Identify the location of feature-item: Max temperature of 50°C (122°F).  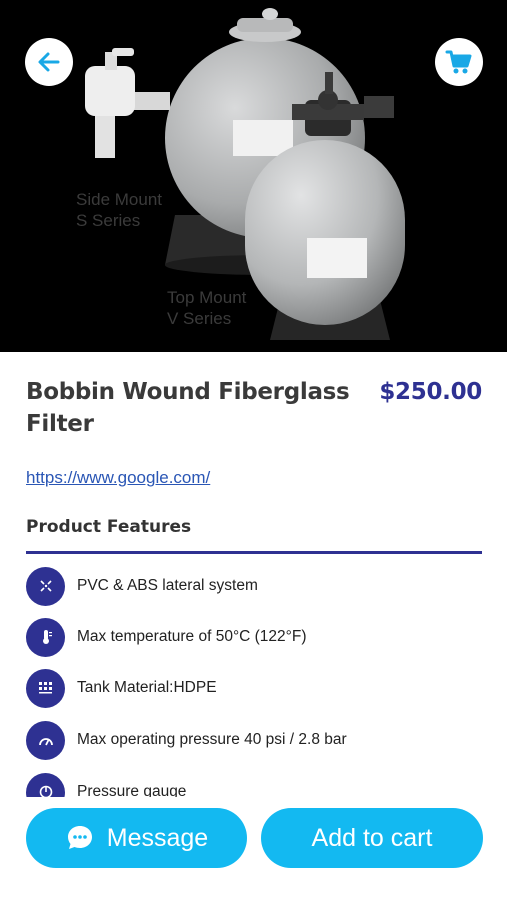
(166, 637).